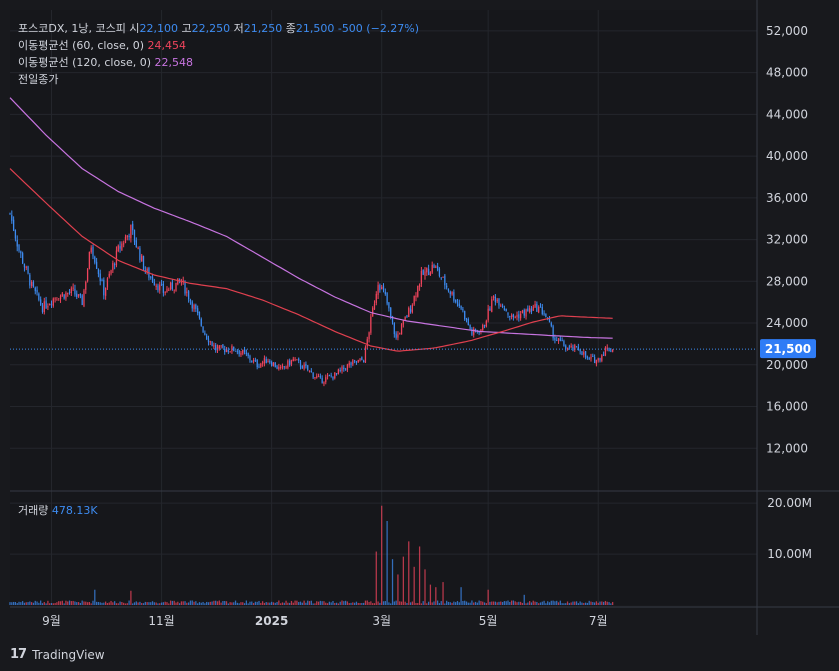 This screenshot has height=671, width=839. What do you see at coordinates (788, 349) in the screenshot?
I see `price-badge` at bounding box center [788, 349].